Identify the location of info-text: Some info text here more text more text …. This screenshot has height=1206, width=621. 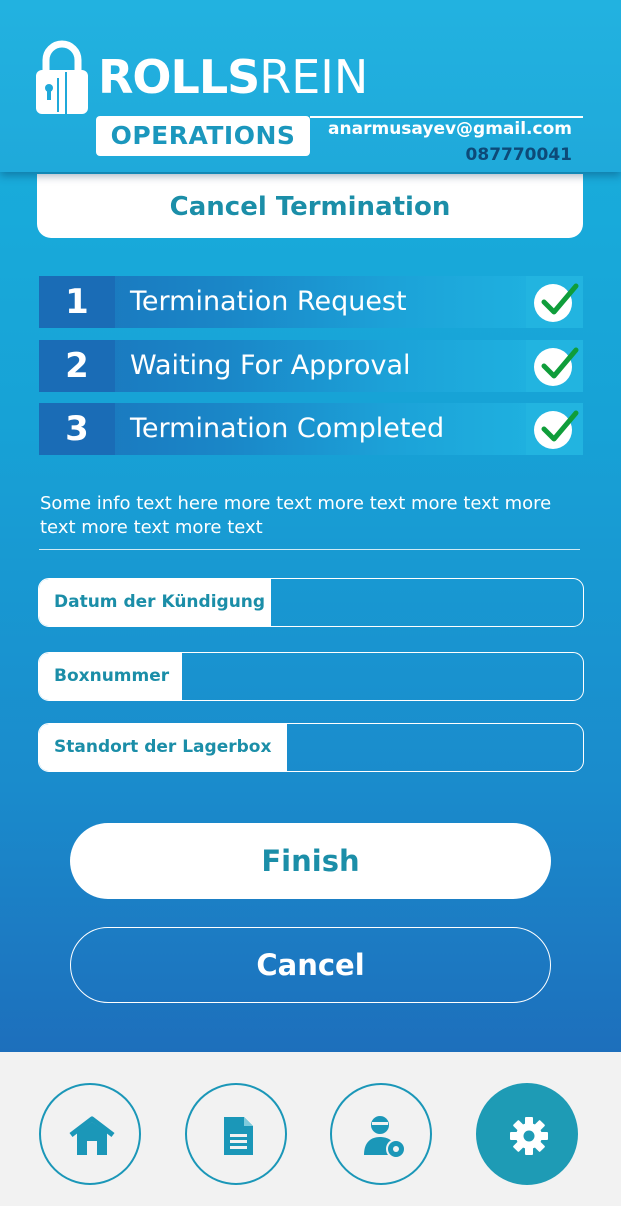
(296, 515).